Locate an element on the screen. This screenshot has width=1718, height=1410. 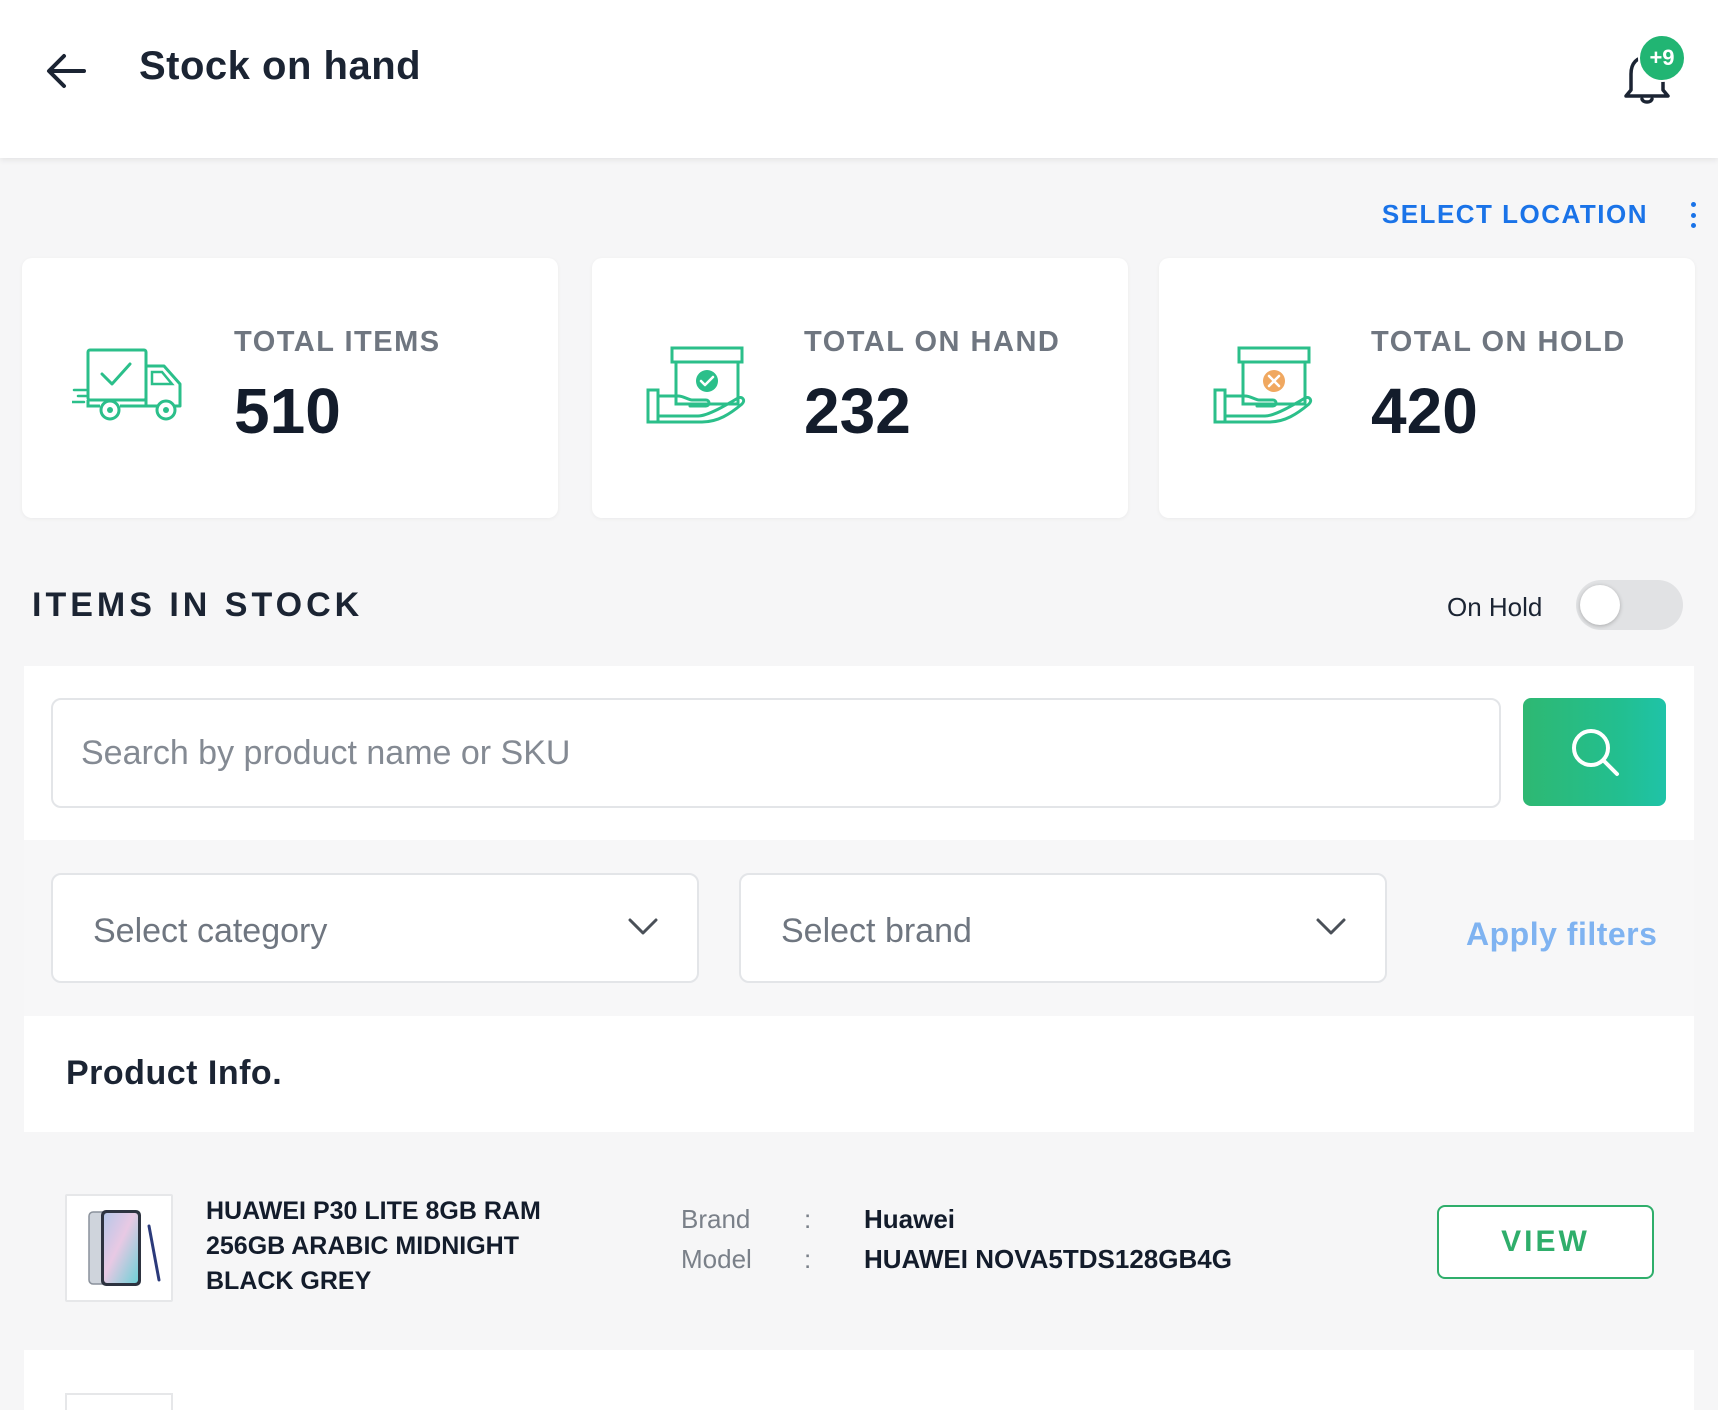
notification-count-badge: +9 is located at coordinates (1662, 58).